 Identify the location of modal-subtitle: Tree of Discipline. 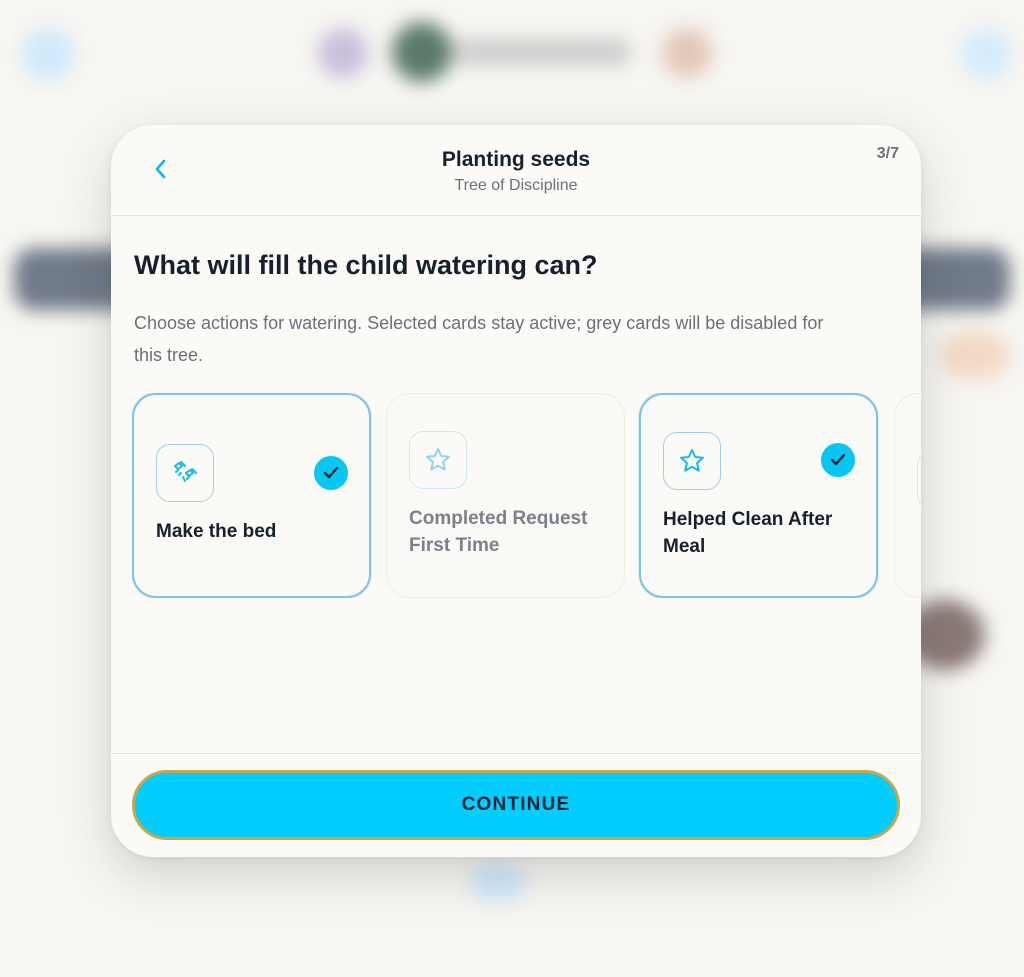
(516, 185).